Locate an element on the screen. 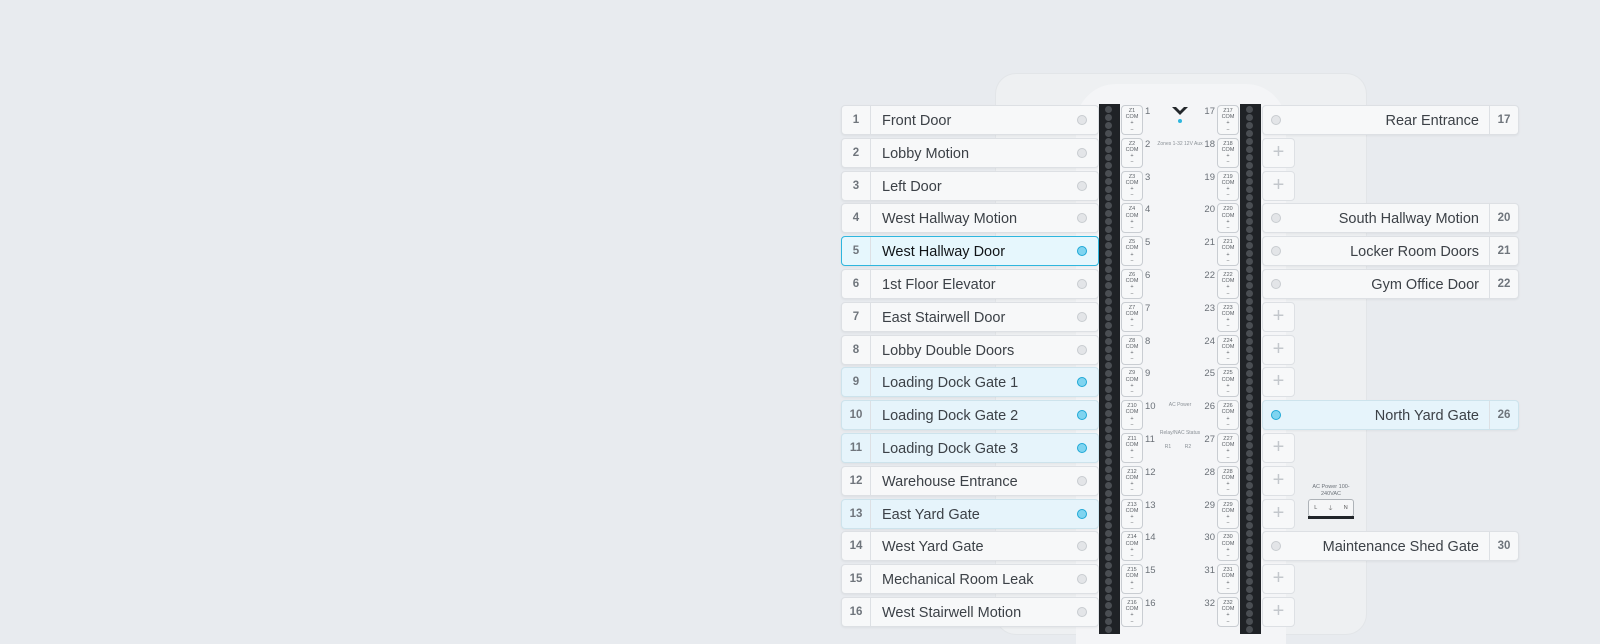  ac-power-connector: L ⏚ N is located at coordinates (1331, 508).